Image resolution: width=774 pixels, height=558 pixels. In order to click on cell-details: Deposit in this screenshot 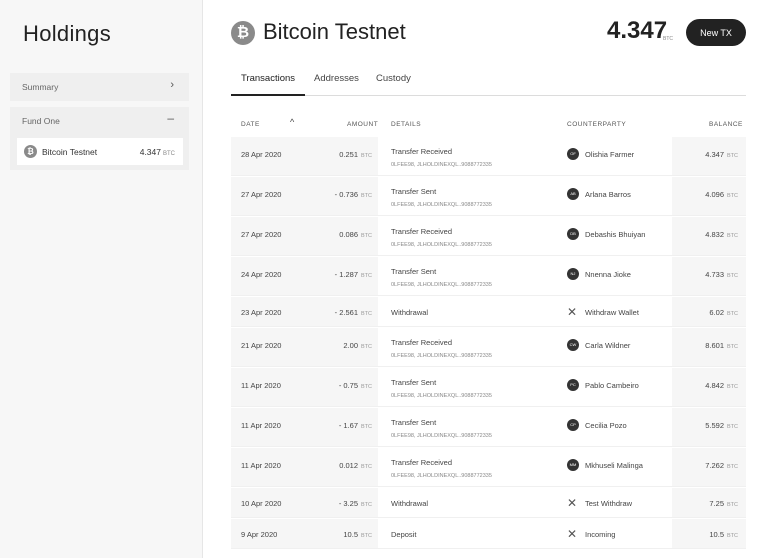, I will do `click(404, 534)`.